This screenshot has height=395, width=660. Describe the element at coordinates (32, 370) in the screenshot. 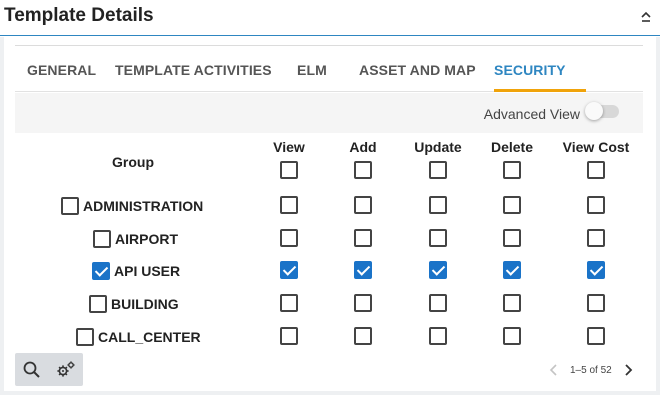

I see `search-icon` at that location.